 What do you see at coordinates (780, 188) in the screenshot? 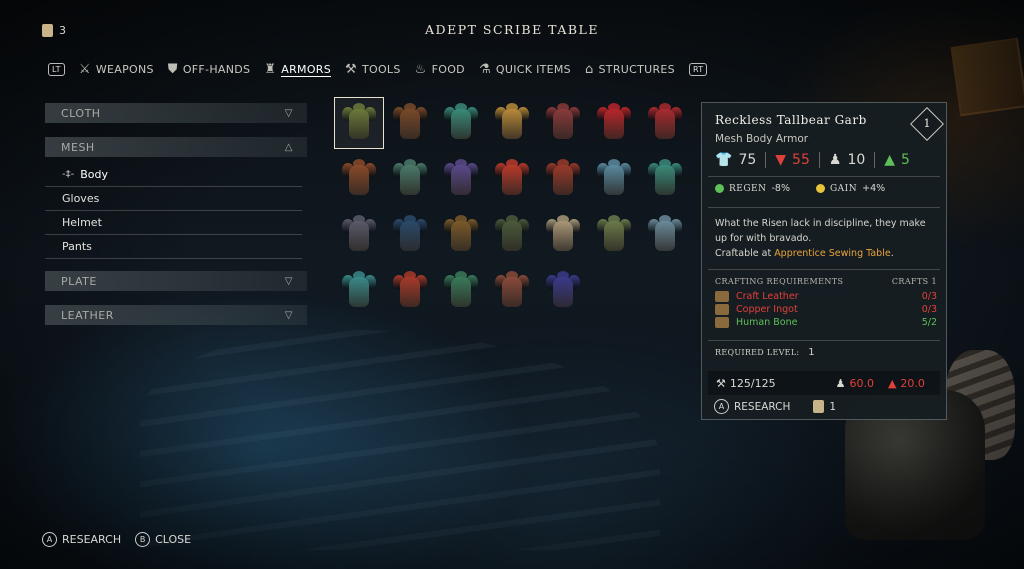
I see `perk-value: -8%` at bounding box center [780, 188].